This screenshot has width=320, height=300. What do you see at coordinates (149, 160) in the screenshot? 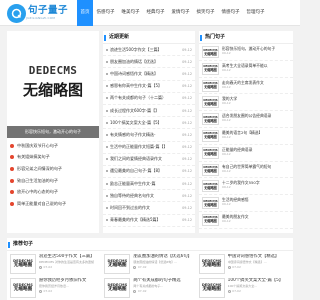
I see `recent-item: 我们之间的爱情经典语录作文 09-12` at bounding box center [149, 160].